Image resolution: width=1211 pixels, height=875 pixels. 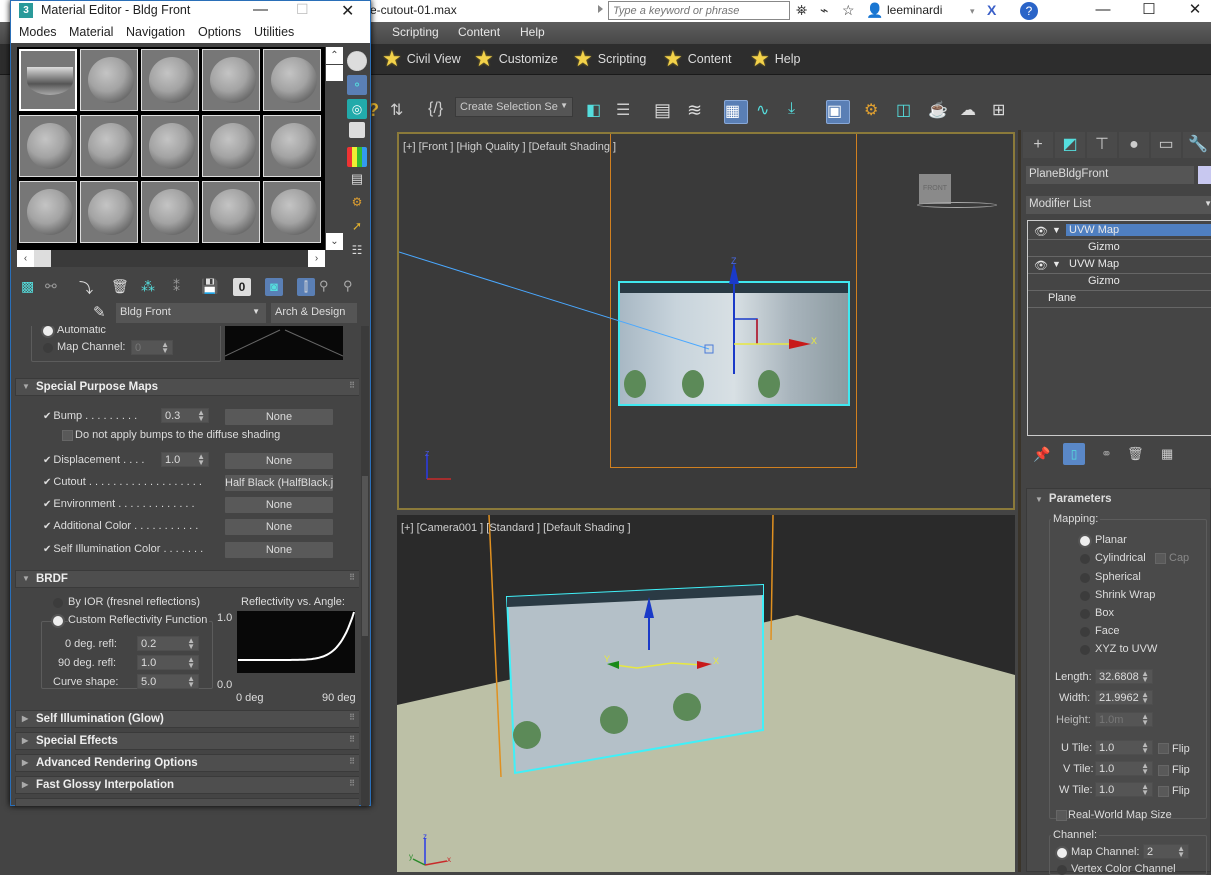 What do you see at coordinates (1204, 175) in the screenshot?
I see `object-color-swatch` at bounding box center [1204, 175].